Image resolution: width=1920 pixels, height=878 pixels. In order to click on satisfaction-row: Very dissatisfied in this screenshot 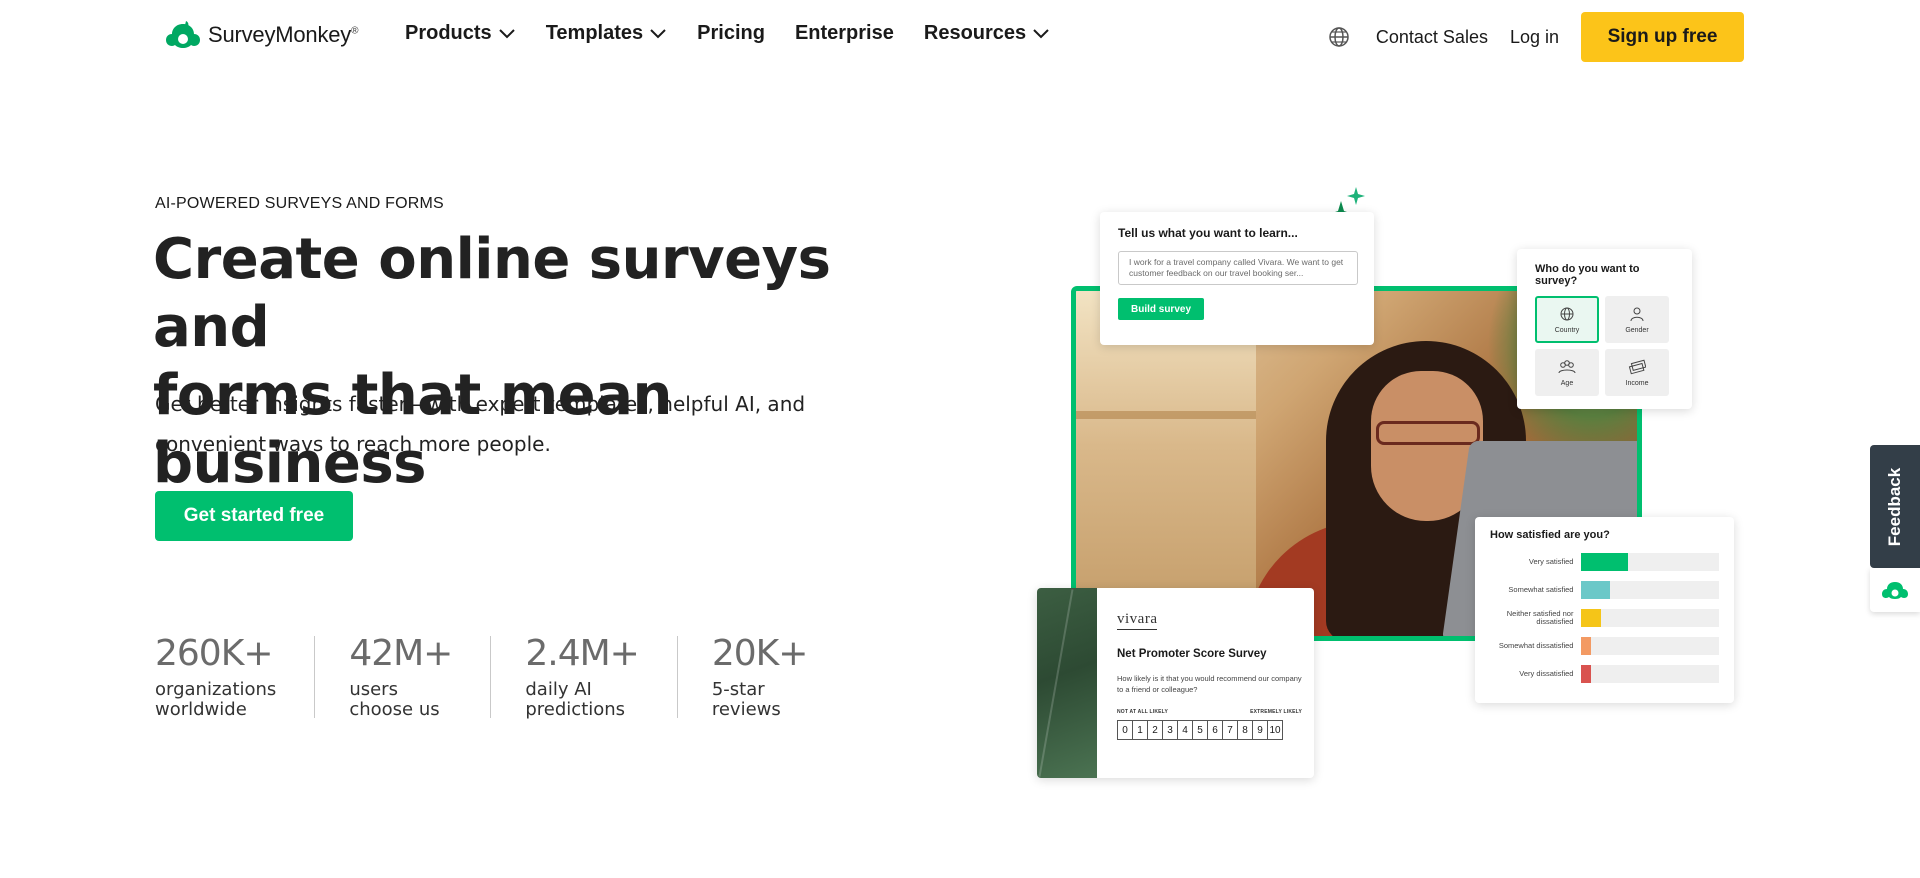, I will do `click(1604, 674)`.